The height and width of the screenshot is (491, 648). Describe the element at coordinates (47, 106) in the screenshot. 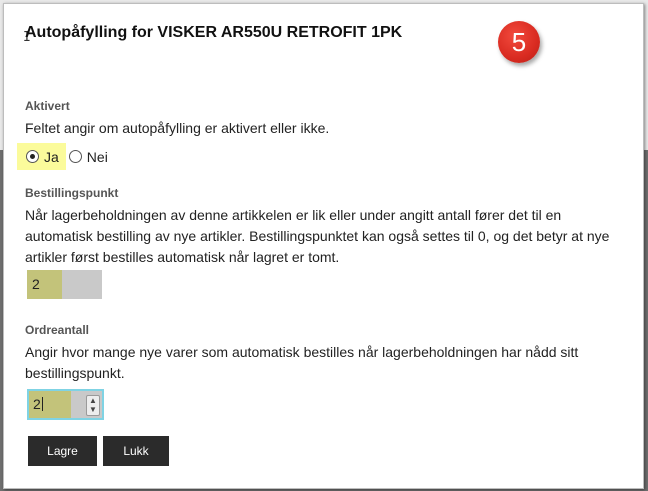

I see `aktivert-label: Aktivert` at that location.